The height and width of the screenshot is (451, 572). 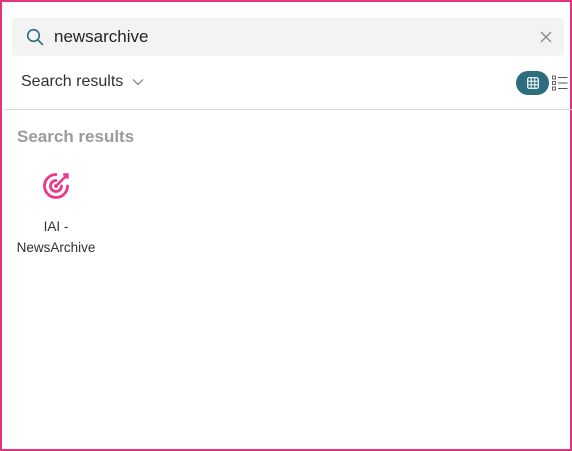 What do you see at coordinates (56, 226) in the screenshot?
I see `result-label-line-1: IAI -` at bounding box center [56, 226].